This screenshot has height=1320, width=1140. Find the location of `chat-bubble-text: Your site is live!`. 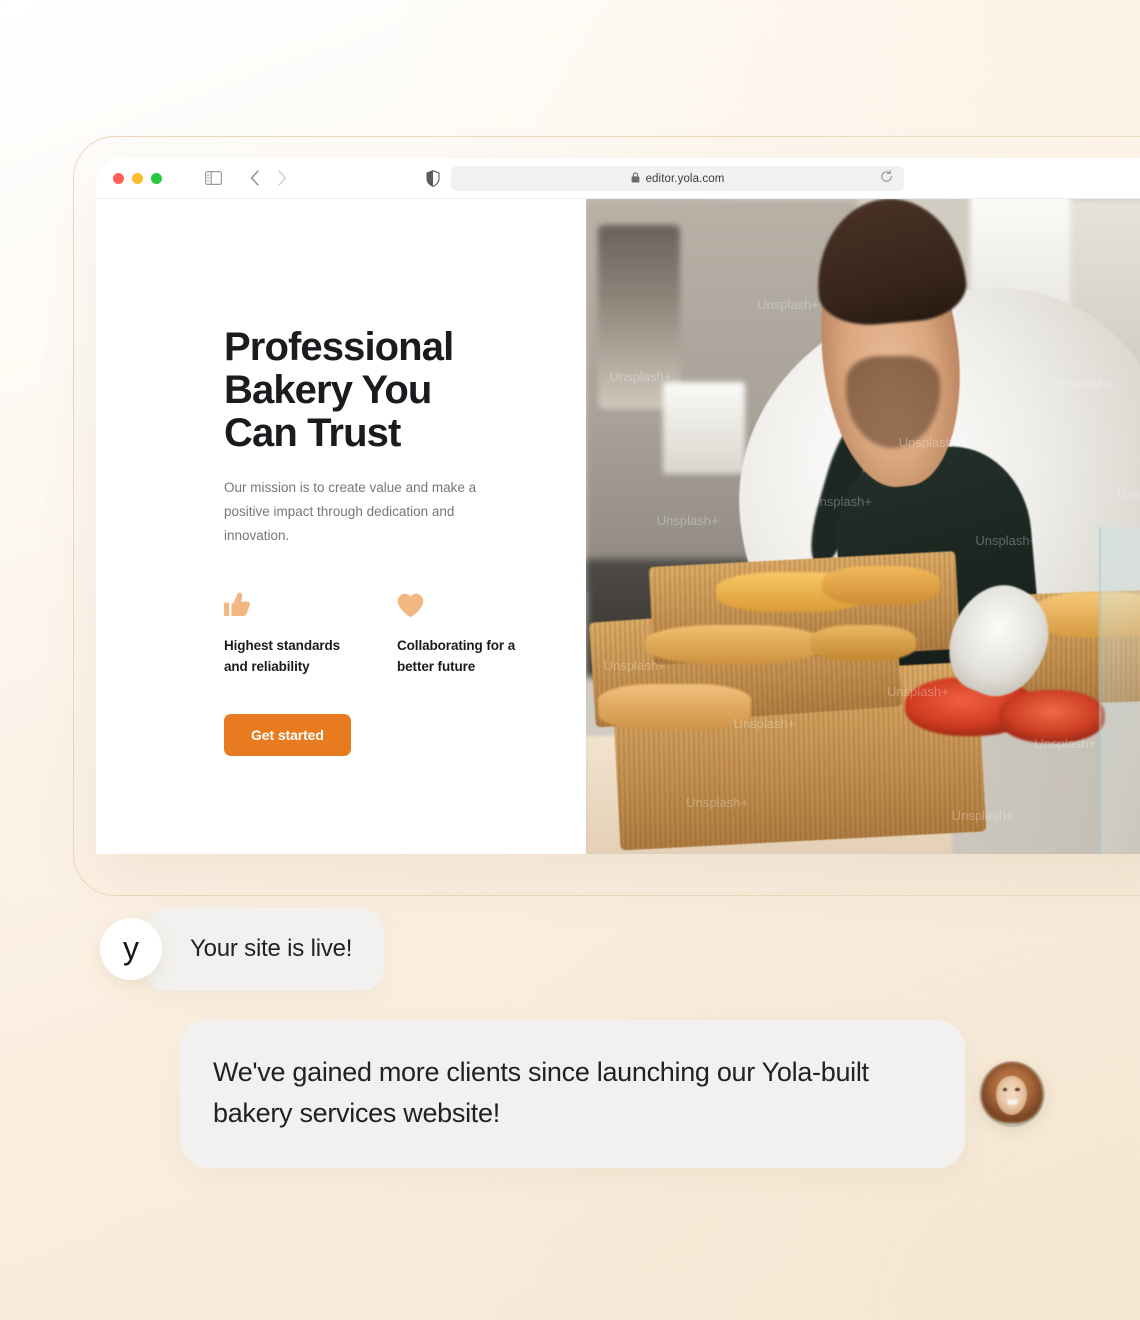

chat-bubble-text: Your site is live! is located at coordinates (271, 948).